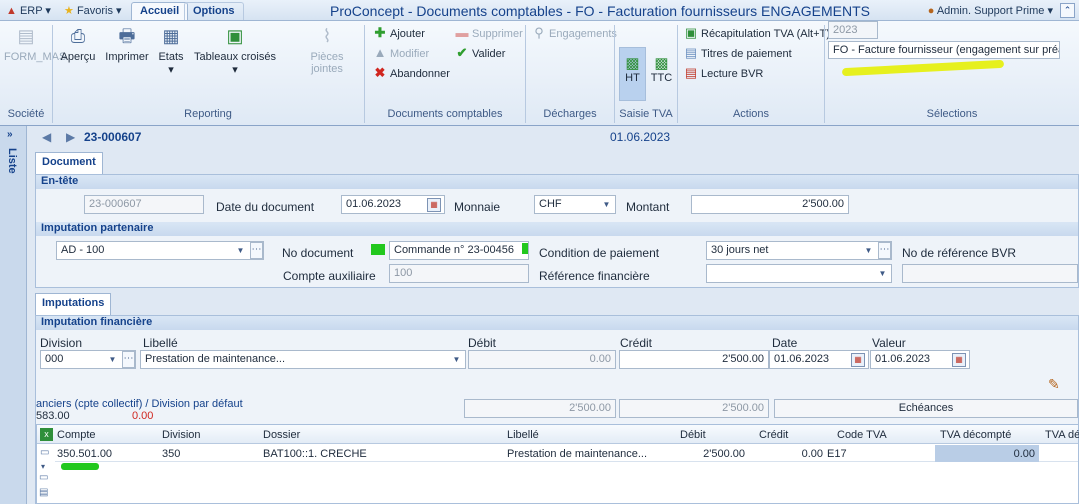 This screenshot has width=1079, height=504. I want to click on user-menu: ● Admin. Support Prime ▾, so click(990, 10).